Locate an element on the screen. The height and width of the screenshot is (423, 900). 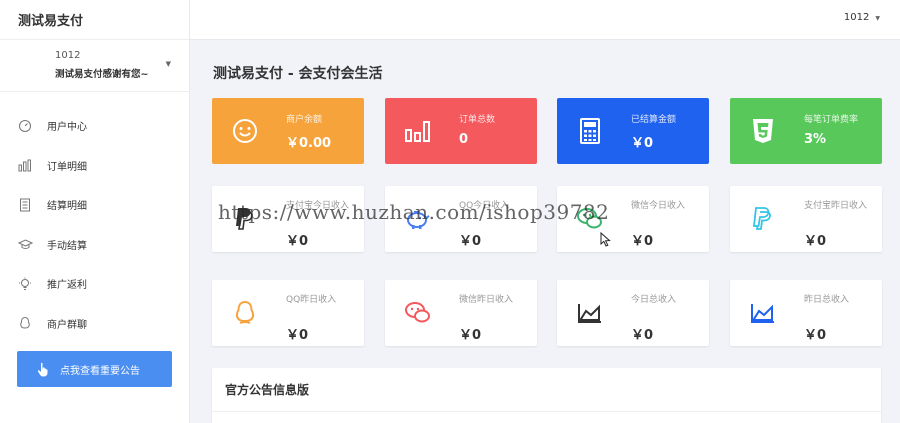
wechat-icon is located at coordinates (418, 313).